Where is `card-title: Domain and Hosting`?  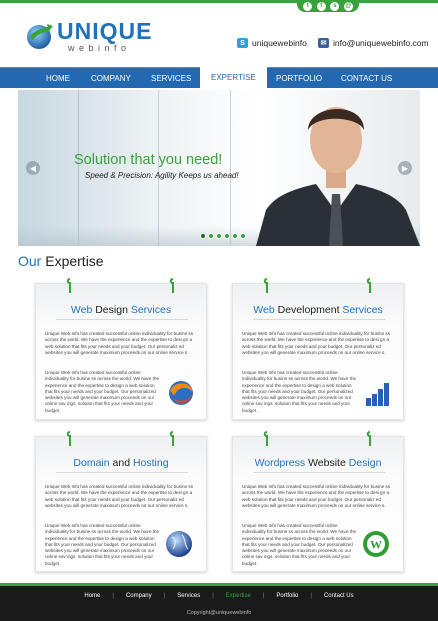
card-title: Domain and Hosting is located at coordinates (121, 463).